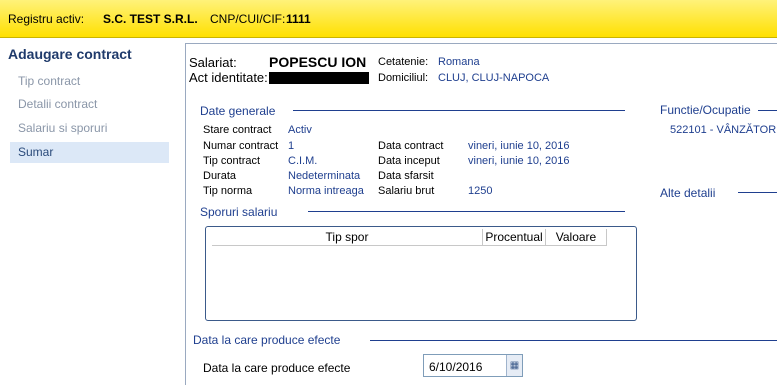 Image resolution: width=777 pixels, height=385 pixels. I want to click on cetatenie-value: Romana, so click(459, 62).